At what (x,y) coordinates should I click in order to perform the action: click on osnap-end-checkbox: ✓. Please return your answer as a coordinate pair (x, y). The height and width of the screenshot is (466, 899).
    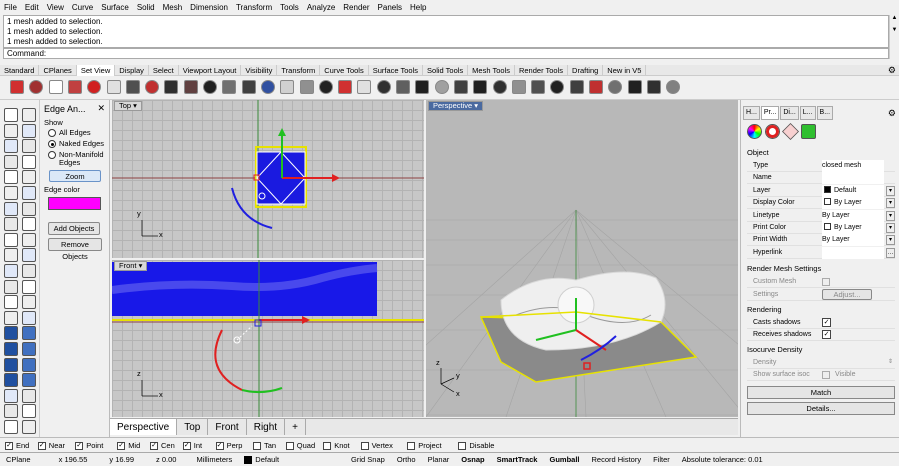
    Looking at the image, I should click on (9, 446).